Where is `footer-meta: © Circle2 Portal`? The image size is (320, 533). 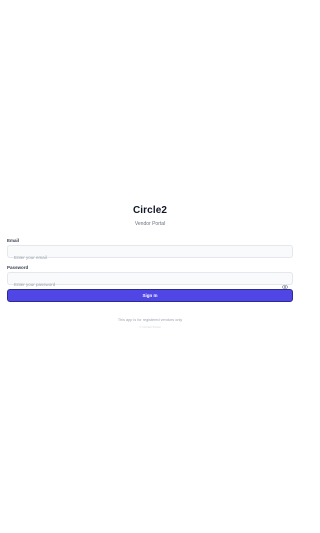 footer-meta: © Circle2 Portal is located at coordinates (150, 327).